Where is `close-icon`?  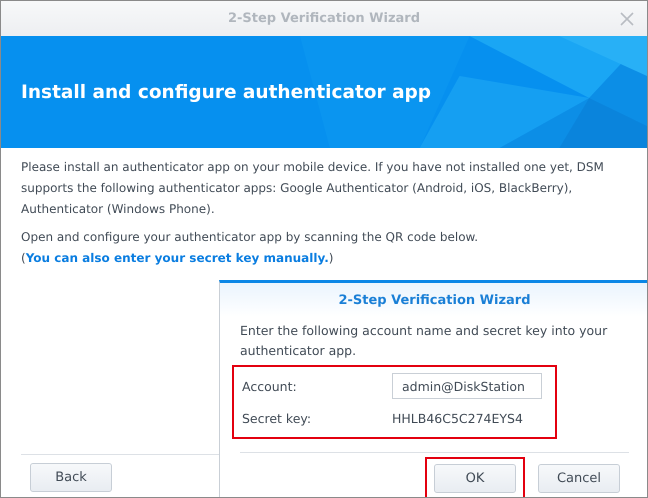 close-icon is located at coordinates (627, 19).